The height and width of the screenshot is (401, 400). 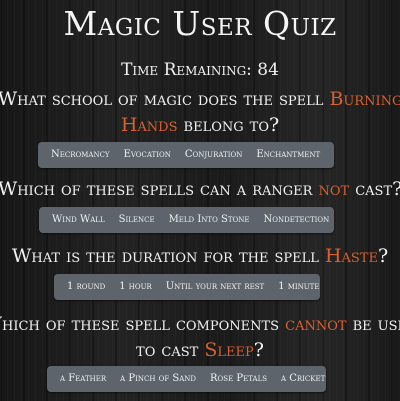 I want to click on question-3-text-start: What is the duration for the spell, so click(x=168, y=256).